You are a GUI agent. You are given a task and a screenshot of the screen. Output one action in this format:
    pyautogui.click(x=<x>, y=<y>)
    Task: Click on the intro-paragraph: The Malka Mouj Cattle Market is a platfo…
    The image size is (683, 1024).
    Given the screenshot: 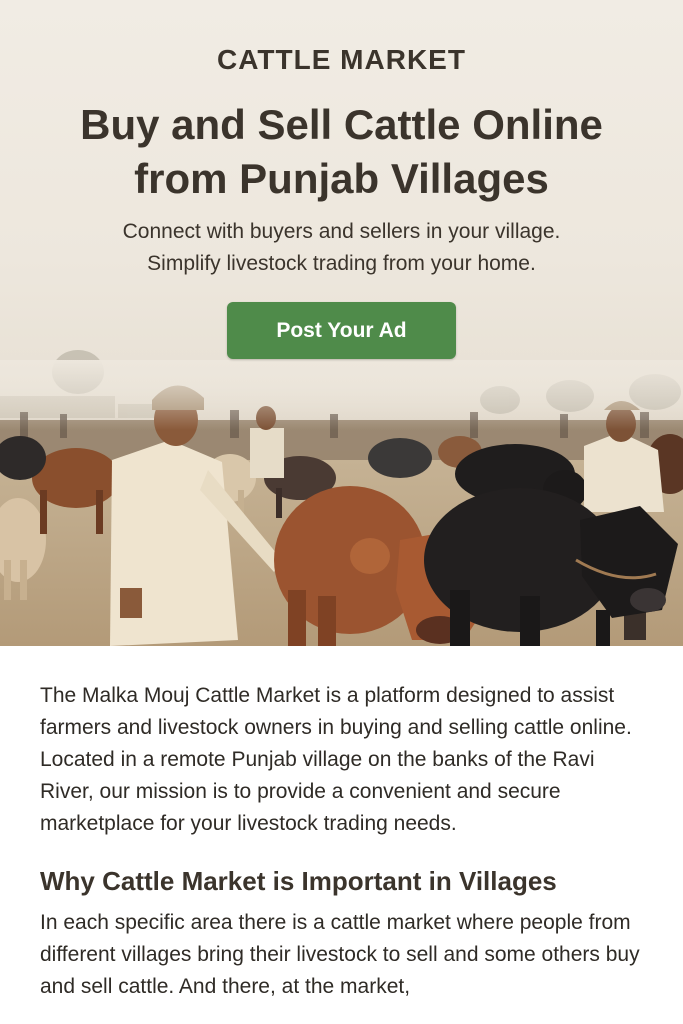 What is the action you would take?
    pyautogui.click(x=336, y=759)
    